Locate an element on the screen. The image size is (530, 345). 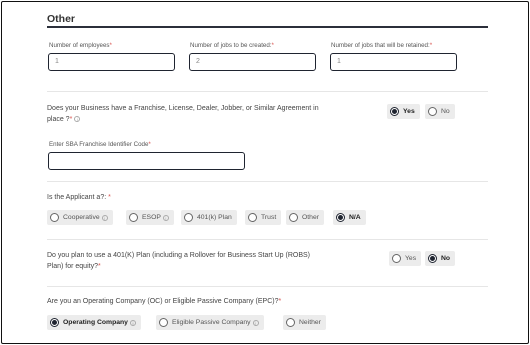
employees-input: 1 is located at coordinates (111, 62).